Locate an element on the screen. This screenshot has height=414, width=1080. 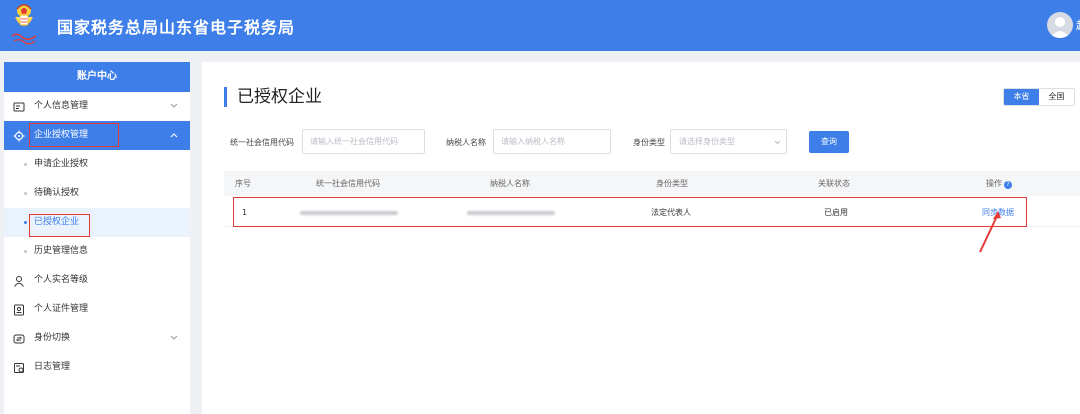
user-name: 赵 is located at coordinates (1078, 25).